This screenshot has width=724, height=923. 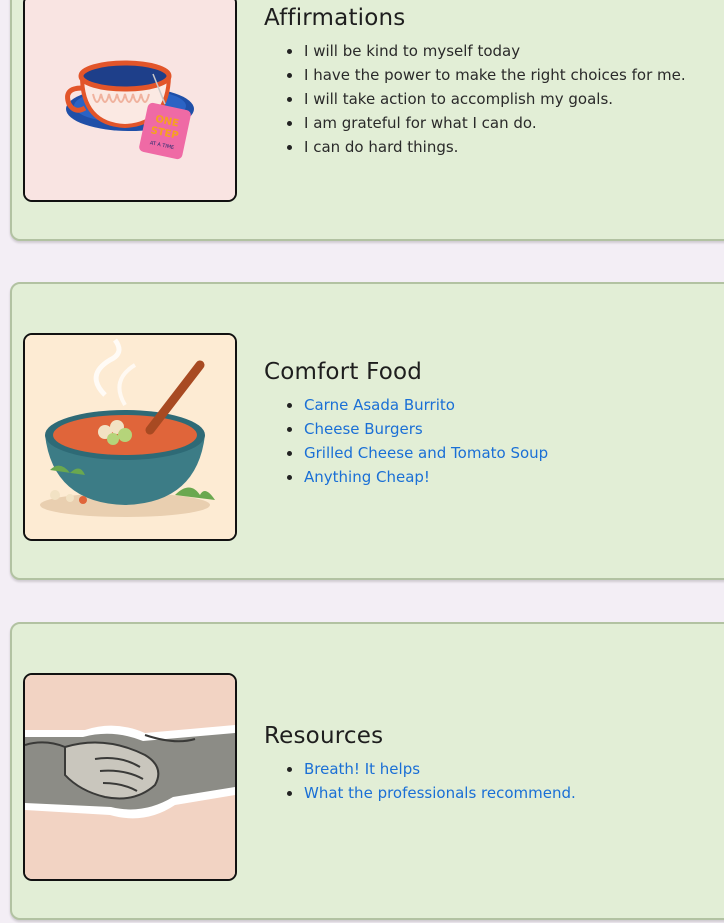 I want to click on soup-bowl-icon, so click(x=130, y=437).